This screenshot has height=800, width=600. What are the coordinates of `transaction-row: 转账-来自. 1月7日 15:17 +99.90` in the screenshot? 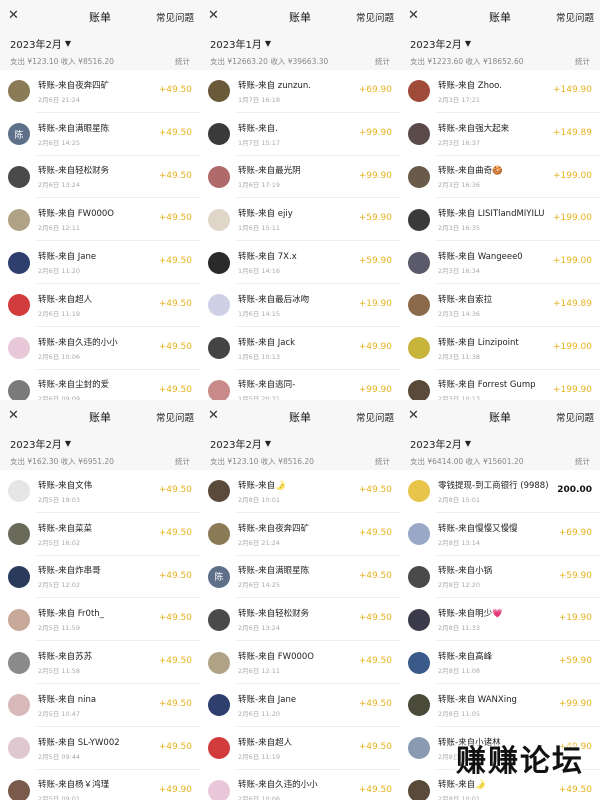 It's located at (300, 134).